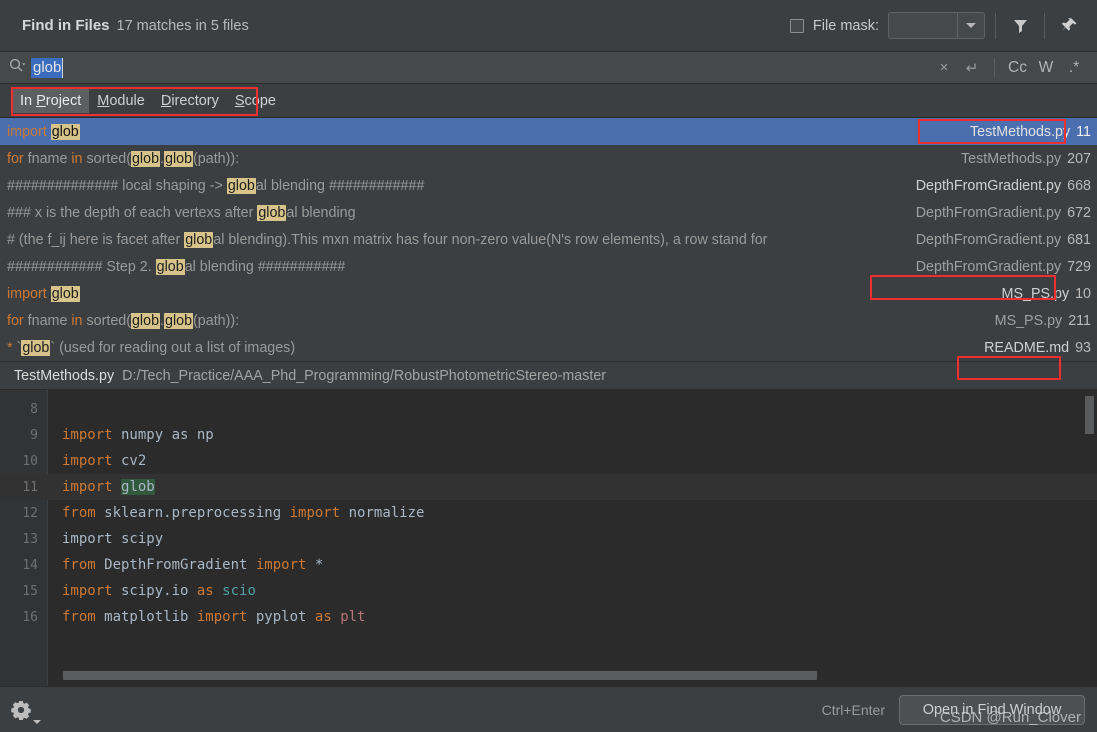  Describe the element at coordinates (1079, 239) in the screenshot. I see `result-line-number: 681` at that location.